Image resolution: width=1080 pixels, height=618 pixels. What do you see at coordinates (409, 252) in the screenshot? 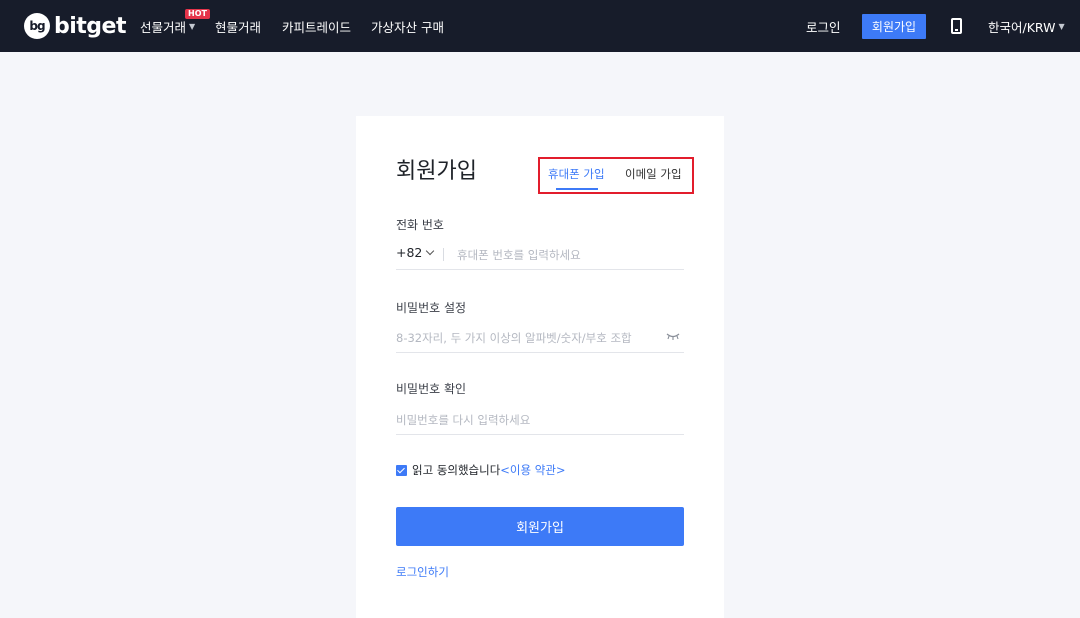
I see `country-code: +82` at bounding box center [409, 252].